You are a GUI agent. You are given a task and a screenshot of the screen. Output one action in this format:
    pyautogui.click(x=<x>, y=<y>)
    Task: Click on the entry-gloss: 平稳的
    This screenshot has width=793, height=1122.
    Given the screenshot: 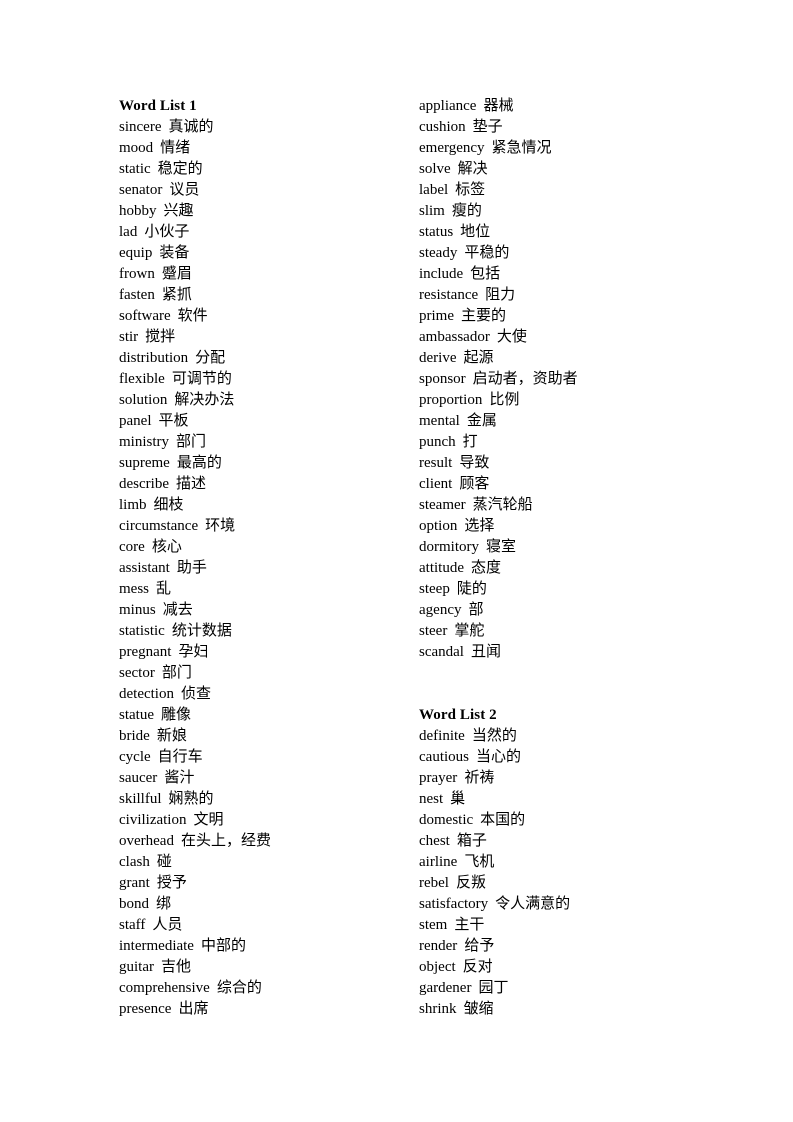 What is the action you would take?
    pyautogui.click(x=487, y=253)
    